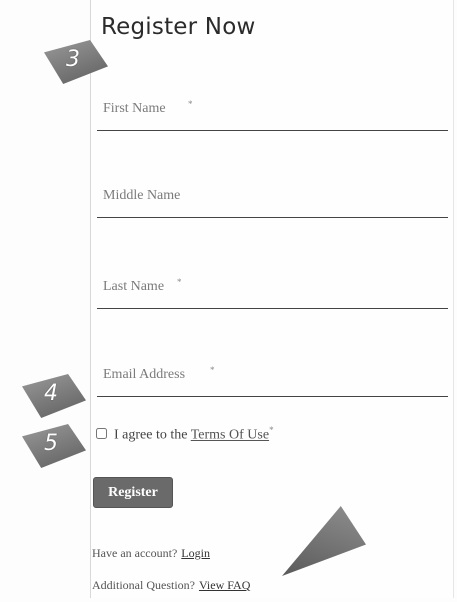 This screenshot has width=457, height=602. I want to click on faq-prompt: Additional Question? View FAQ, so click(171, 585).